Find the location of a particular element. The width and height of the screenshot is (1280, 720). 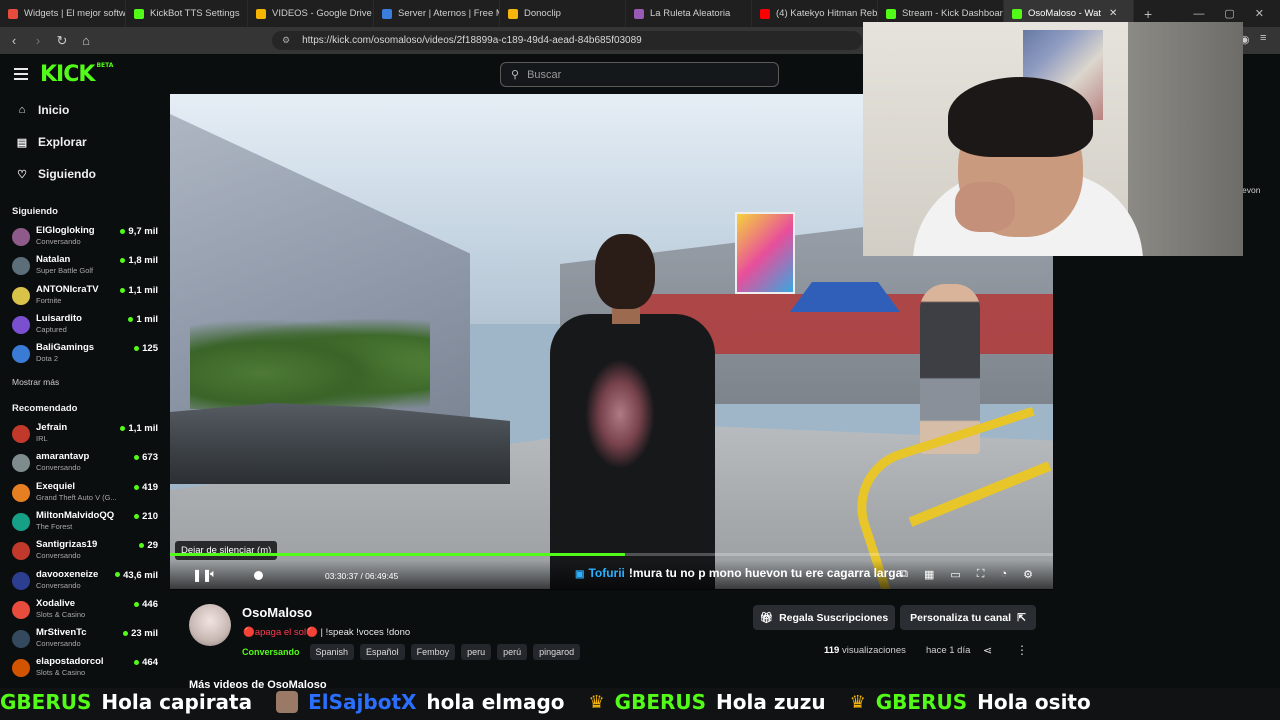

channel-item: MiltonMalvidoQQ The Forest 210 is located at coordinates (87, 523).